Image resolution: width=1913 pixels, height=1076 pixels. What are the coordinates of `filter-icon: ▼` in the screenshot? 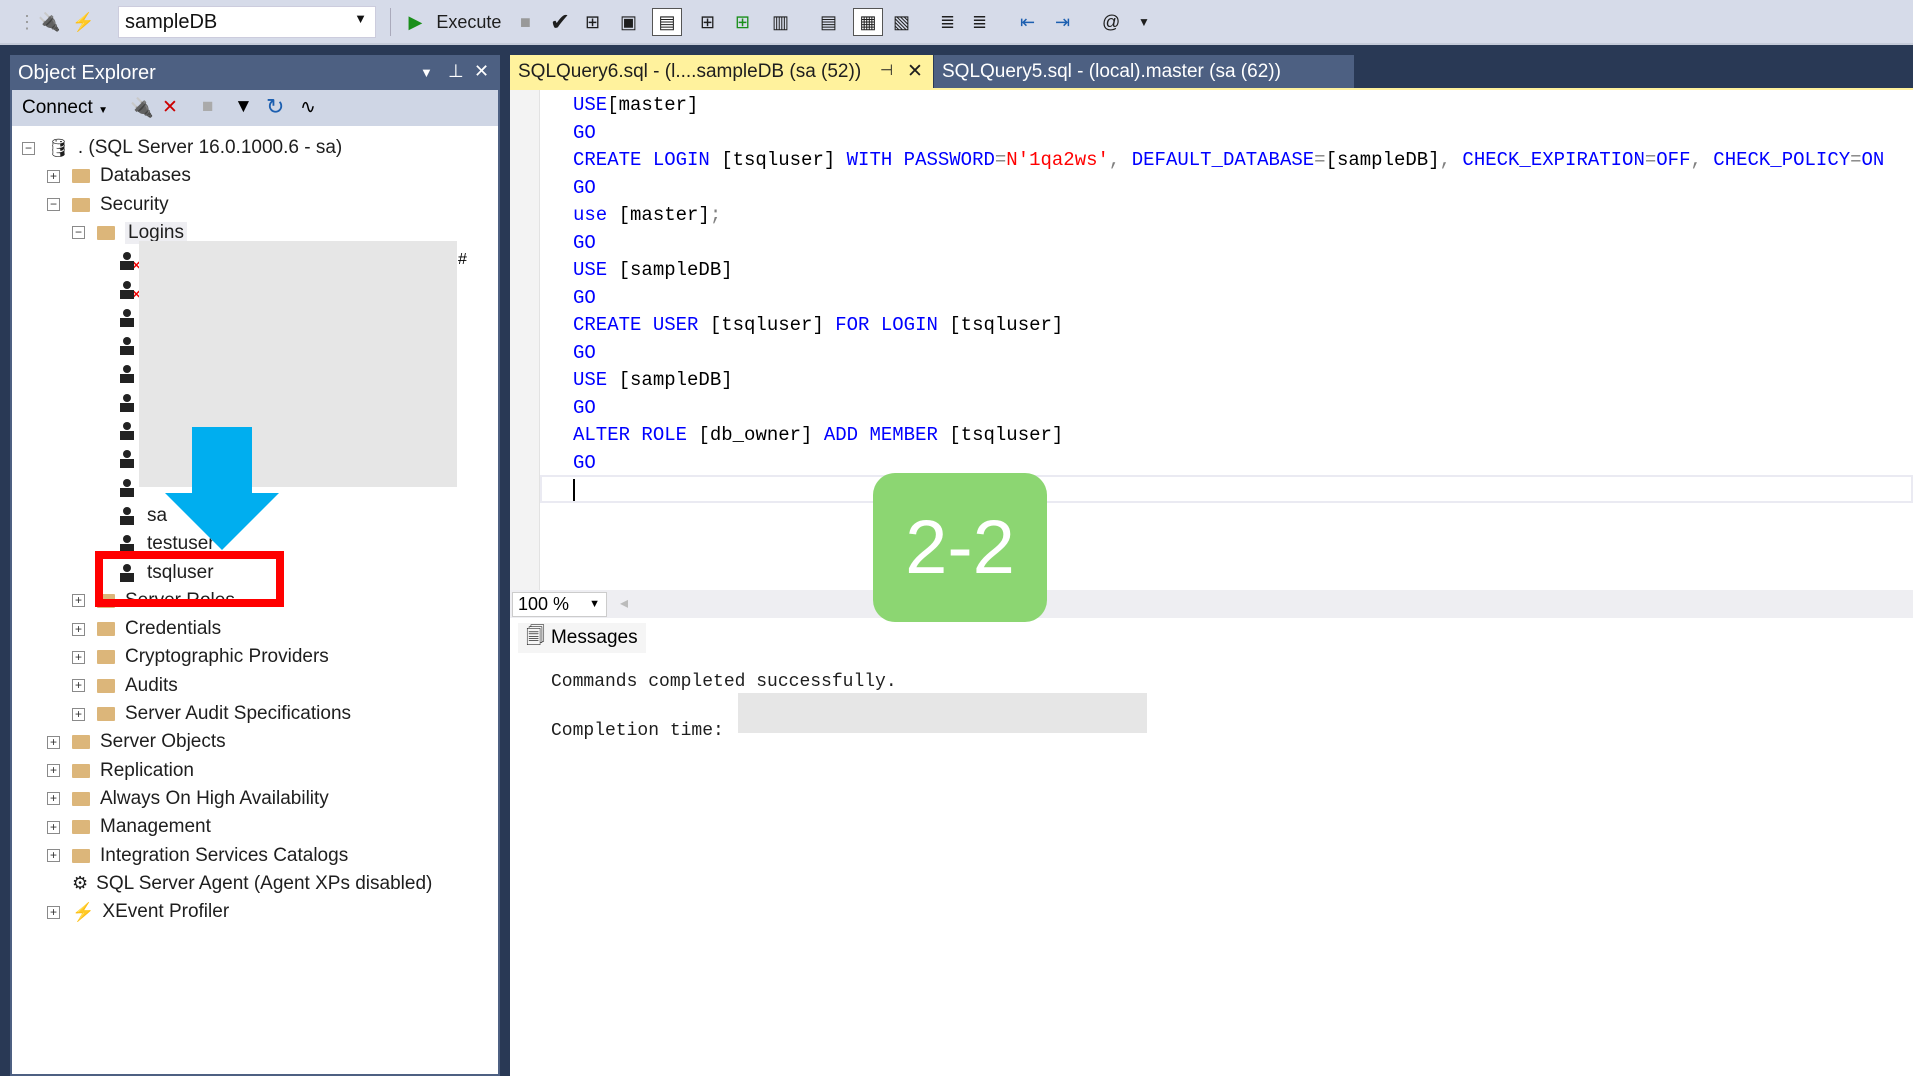 It's located at (243, 107).